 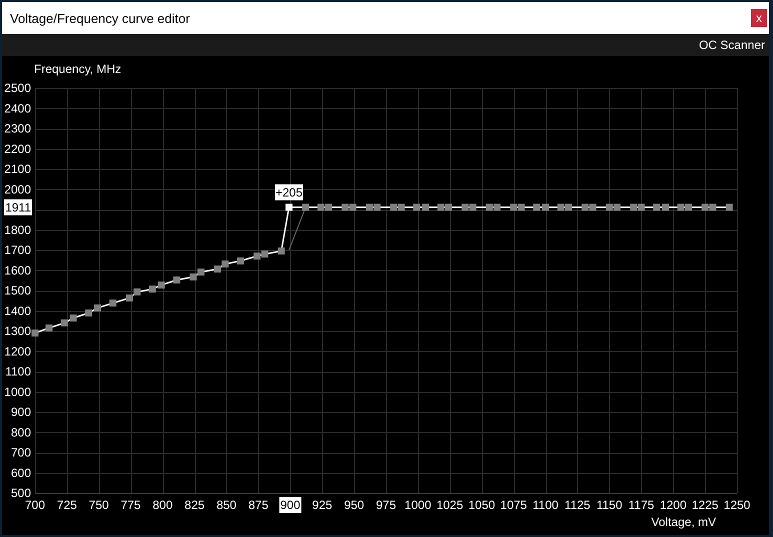 What do you see at coordinates (100, 18) in the screenshot?
I see `window-title: Voltage/Frequency curve editor` at bounding box center [100, 18].